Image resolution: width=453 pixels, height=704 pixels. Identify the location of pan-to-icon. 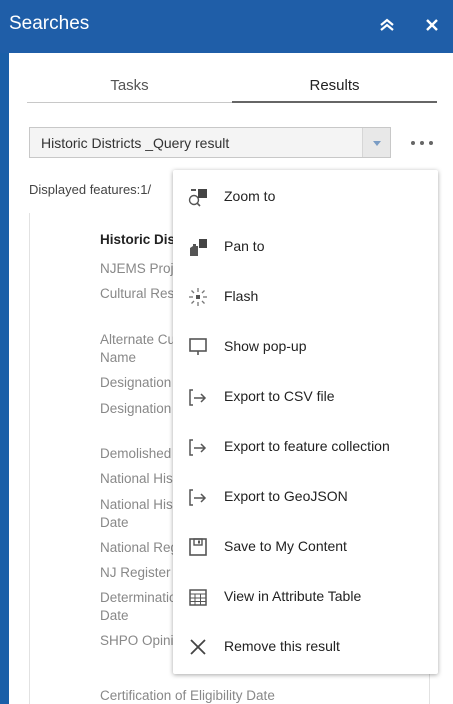
(198, 247).